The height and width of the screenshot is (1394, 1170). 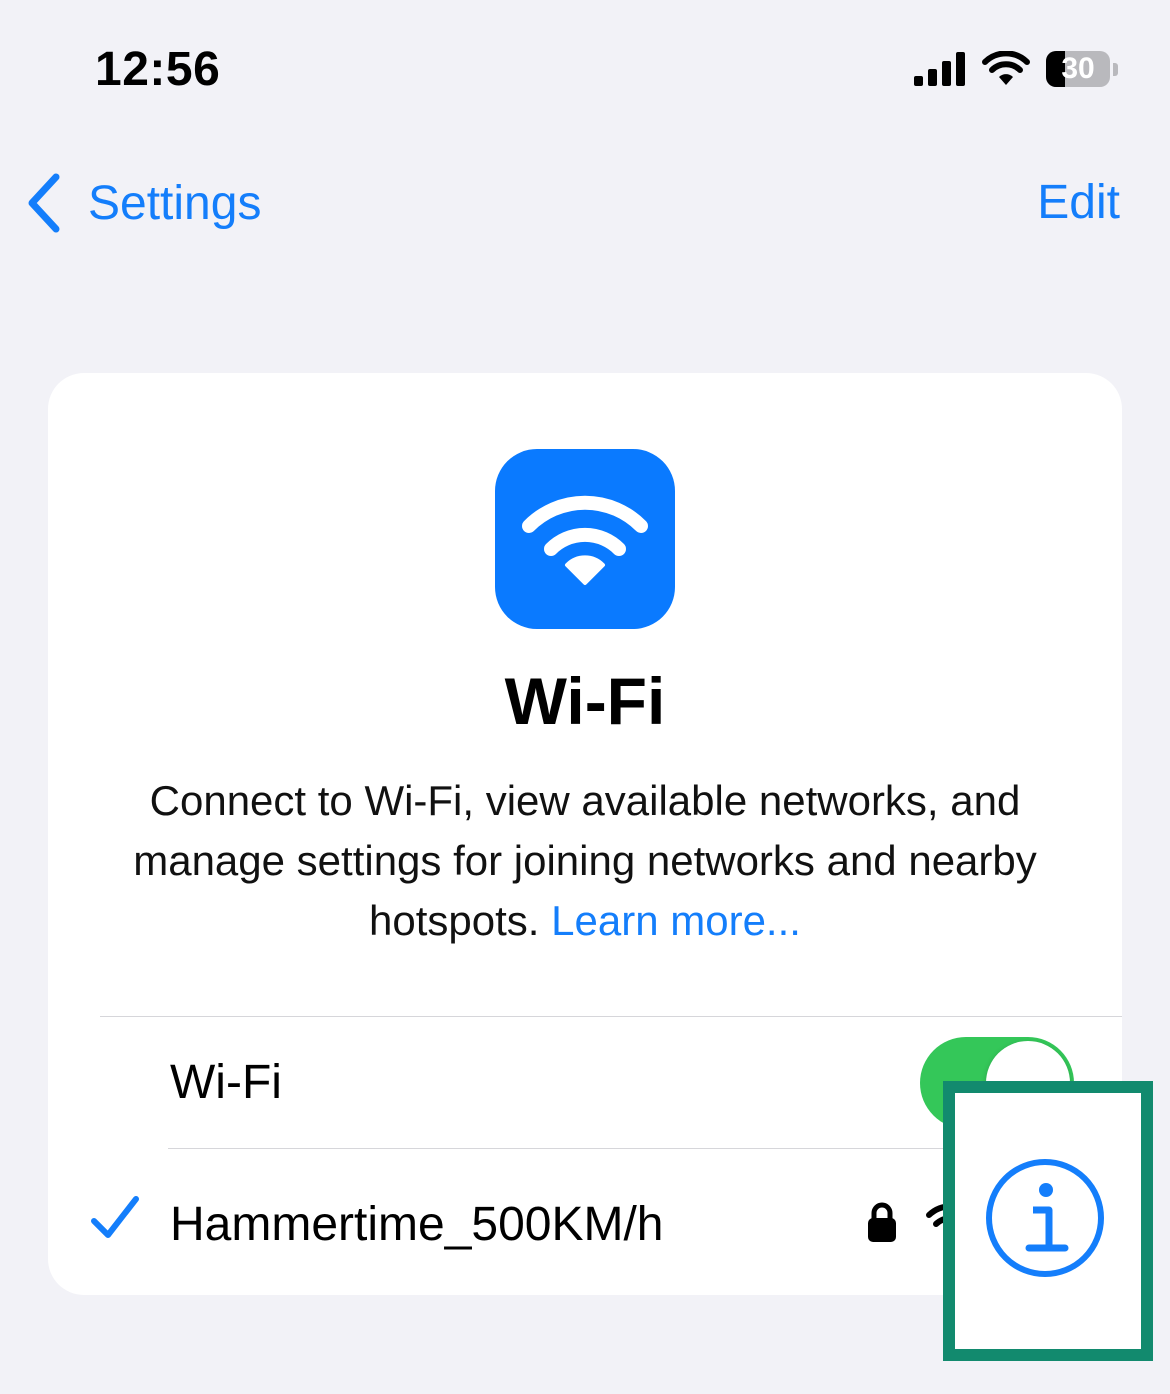 What do you see at coordinates (226, 1082) in the screenshot?
I see `wifi-toggle-label: Wi-Fi` at bounding box center [226, 1082].